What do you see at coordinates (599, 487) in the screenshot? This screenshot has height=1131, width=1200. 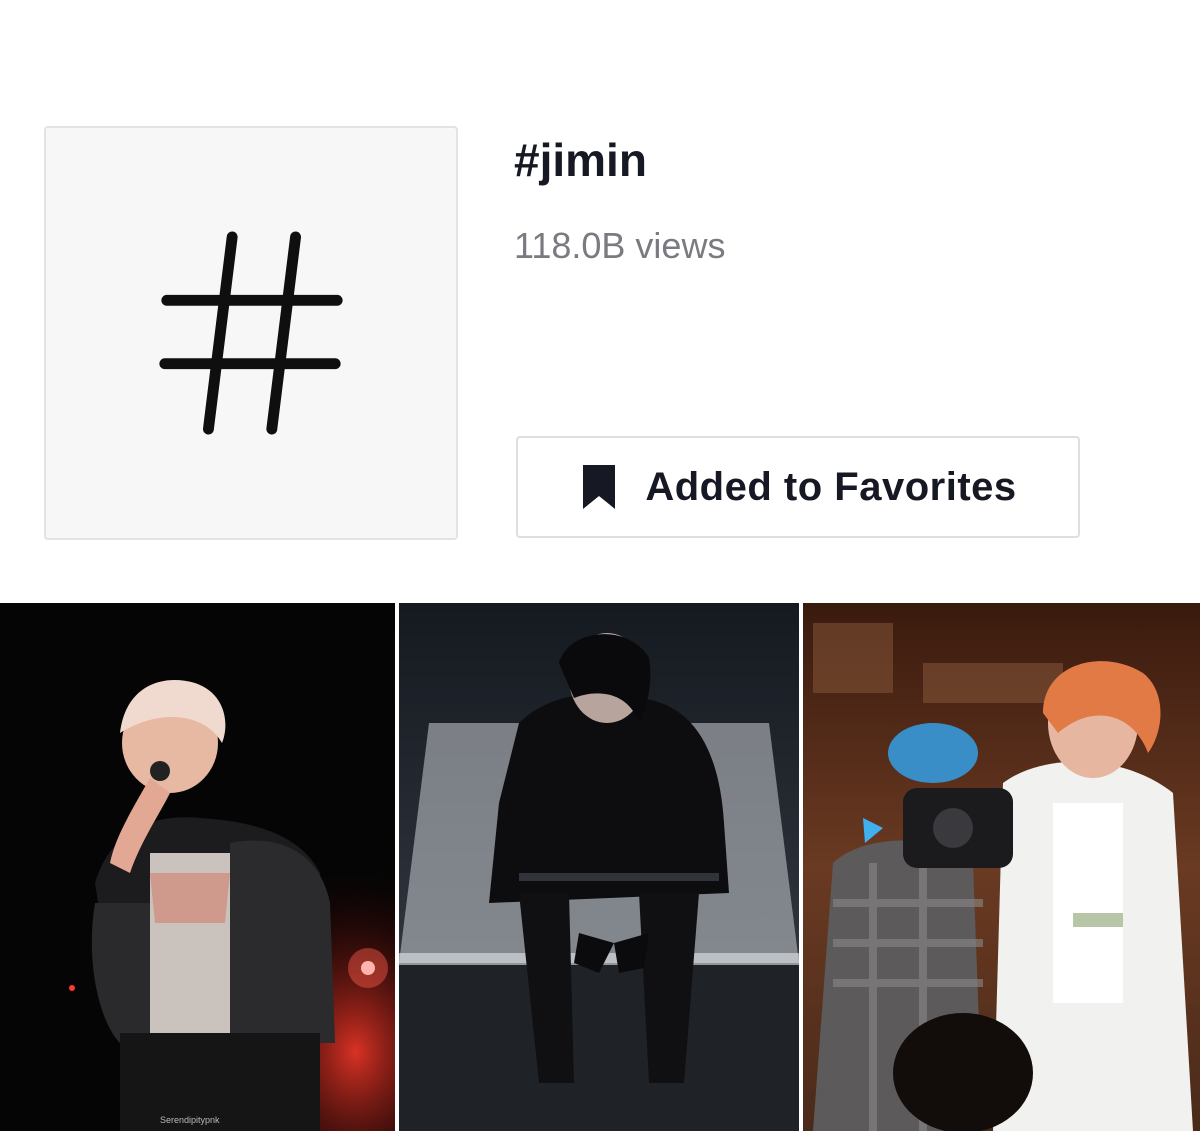 I see `bookmark-icon` at bounding box center [599, 487].